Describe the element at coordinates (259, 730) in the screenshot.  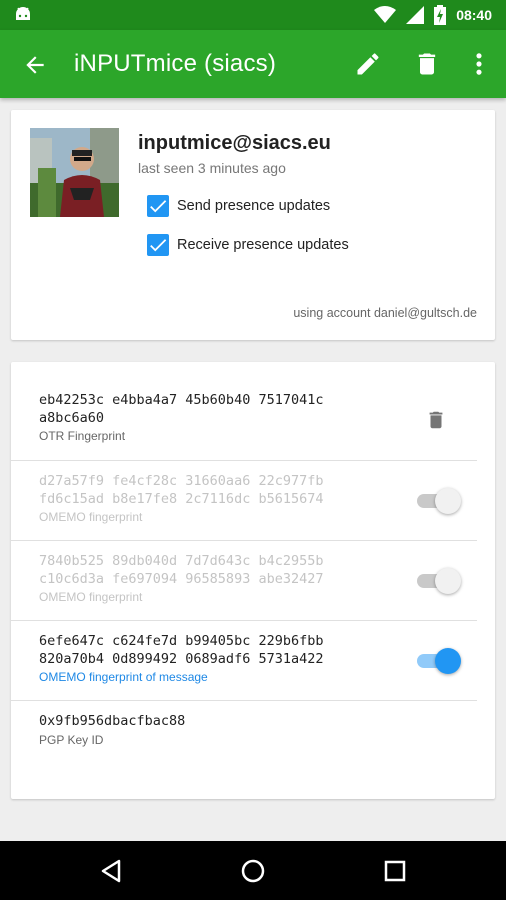
I see `pgp-key-item: 0x9fb956dbacfbac88 PGP Key ID` at that location.